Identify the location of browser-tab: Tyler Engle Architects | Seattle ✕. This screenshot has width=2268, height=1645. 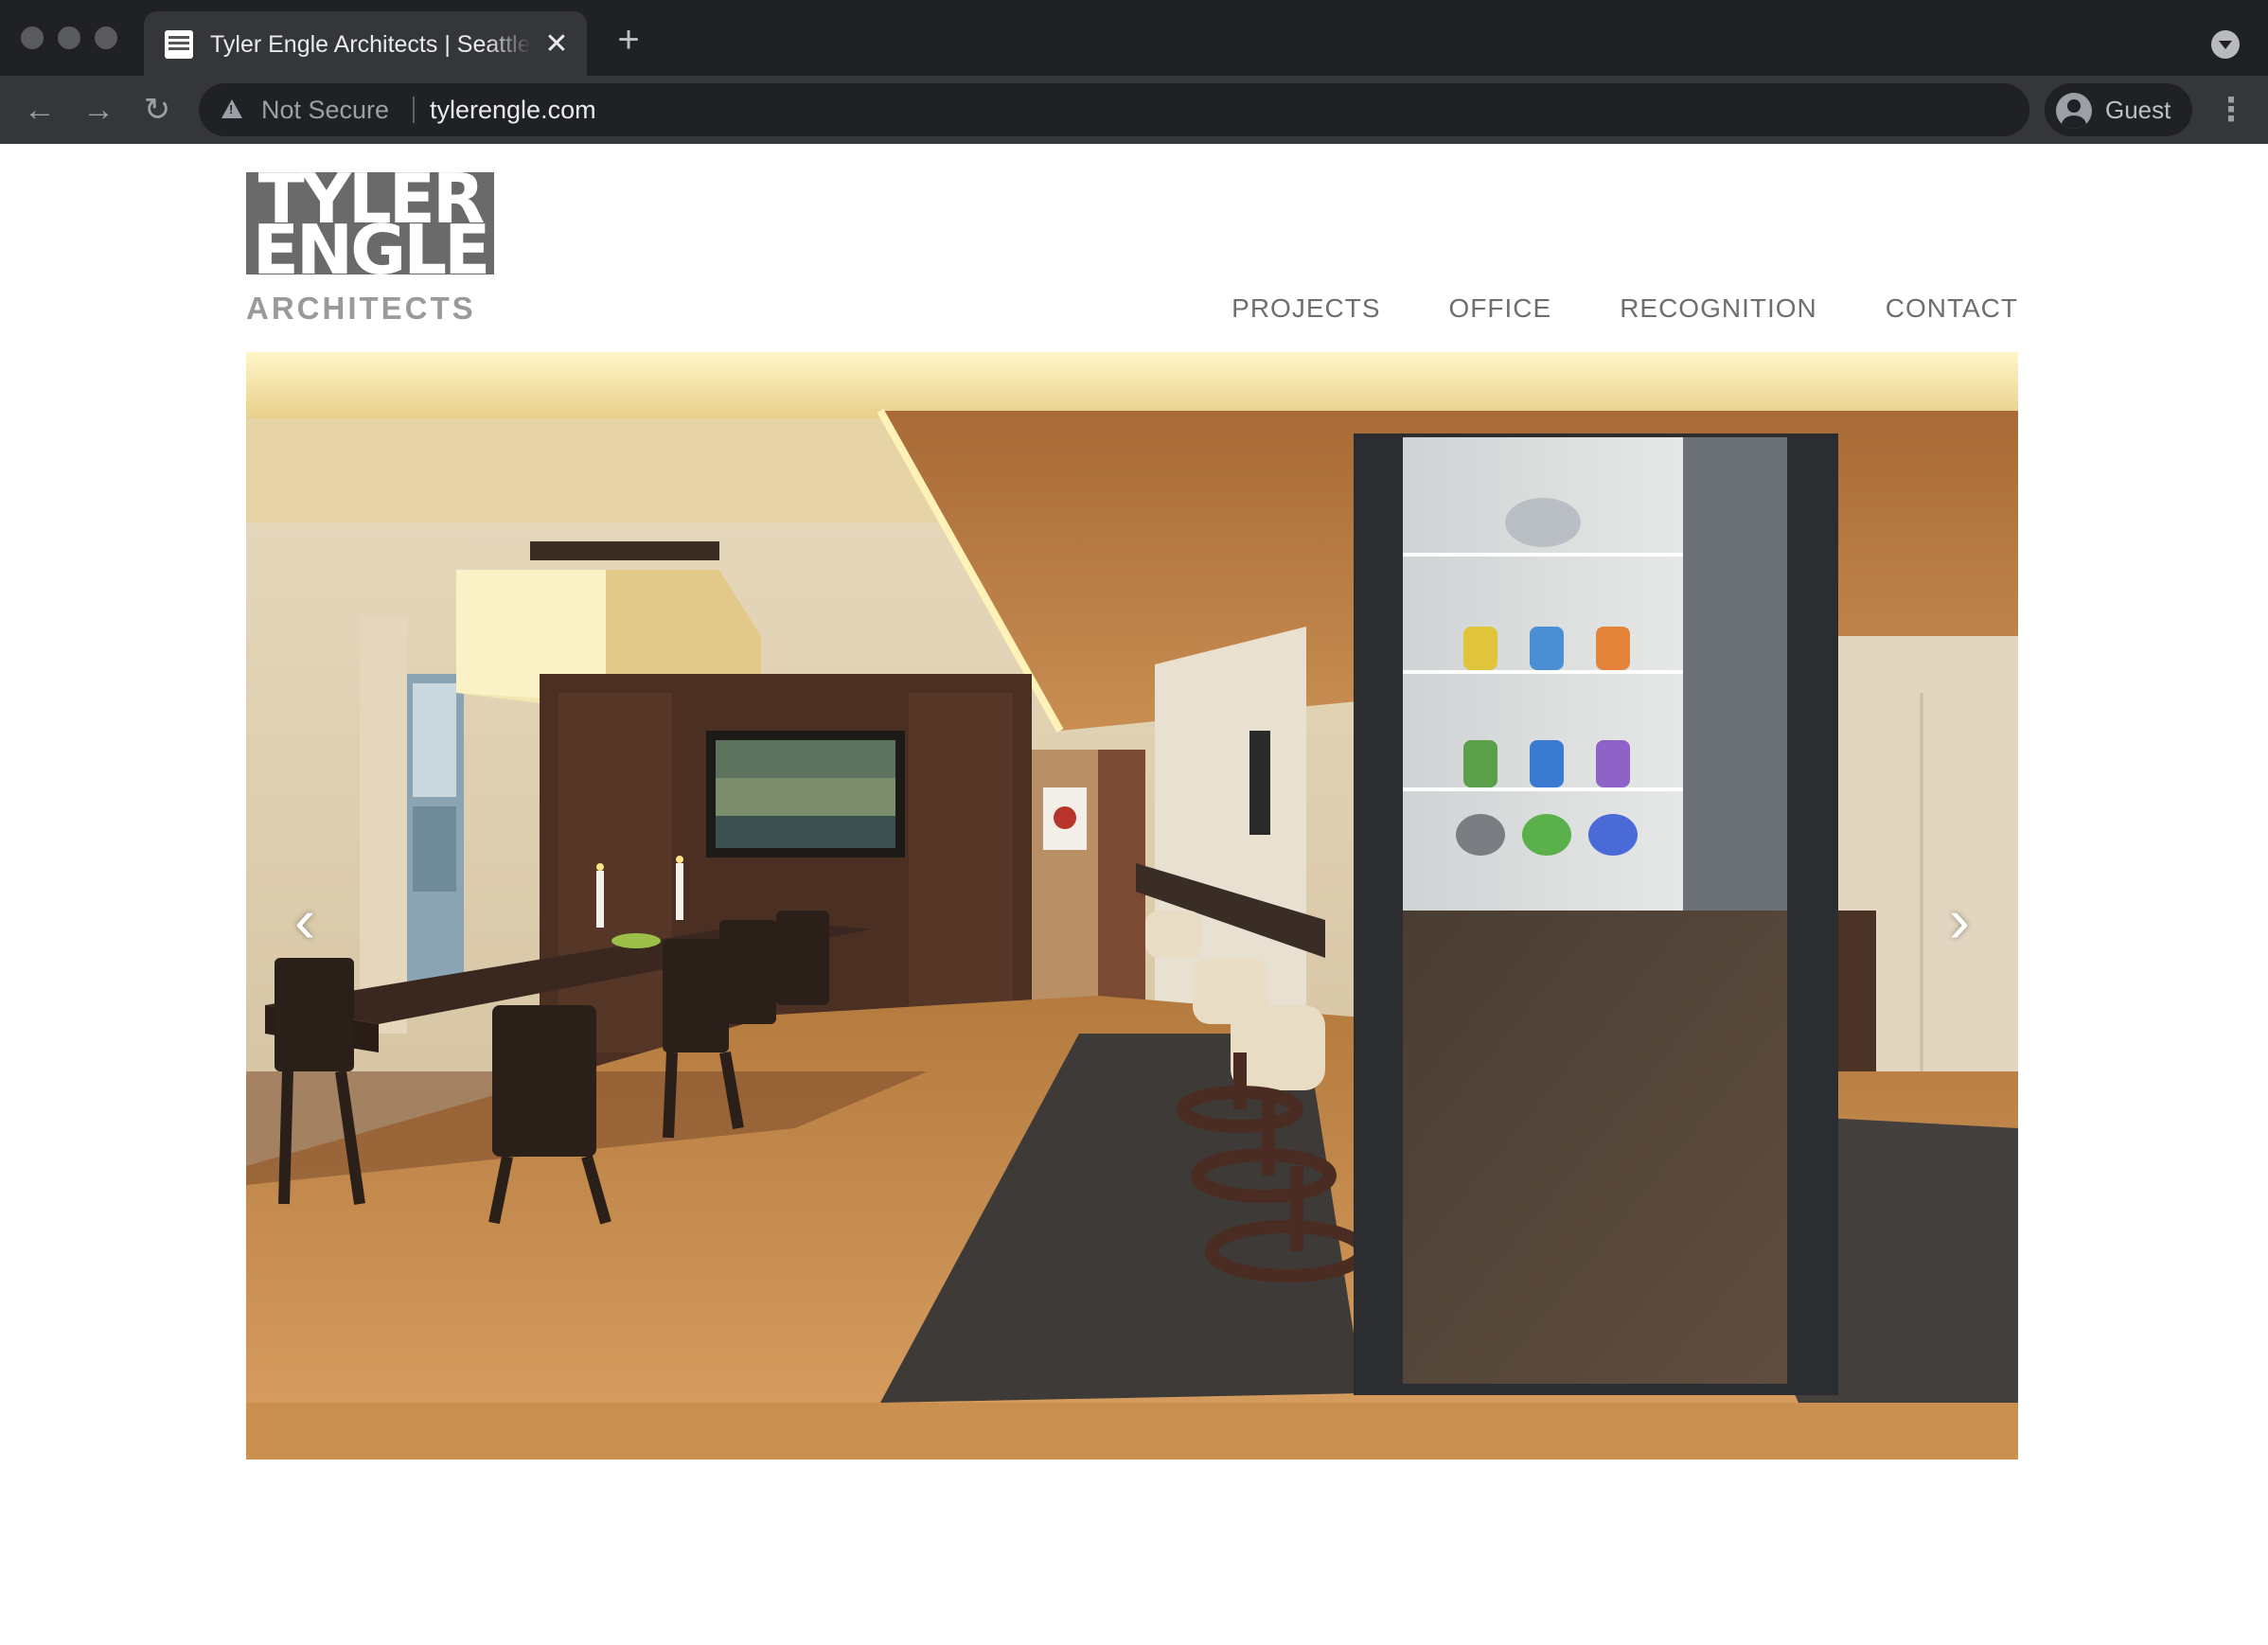
(365, 43).